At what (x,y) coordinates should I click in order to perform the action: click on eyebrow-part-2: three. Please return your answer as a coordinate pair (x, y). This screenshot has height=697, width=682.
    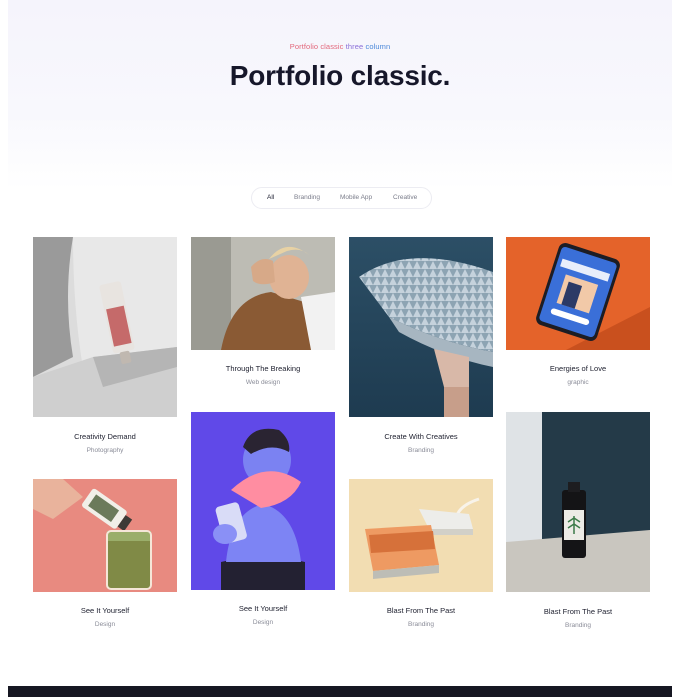
    Looking at the image, I should click on (353, 46).